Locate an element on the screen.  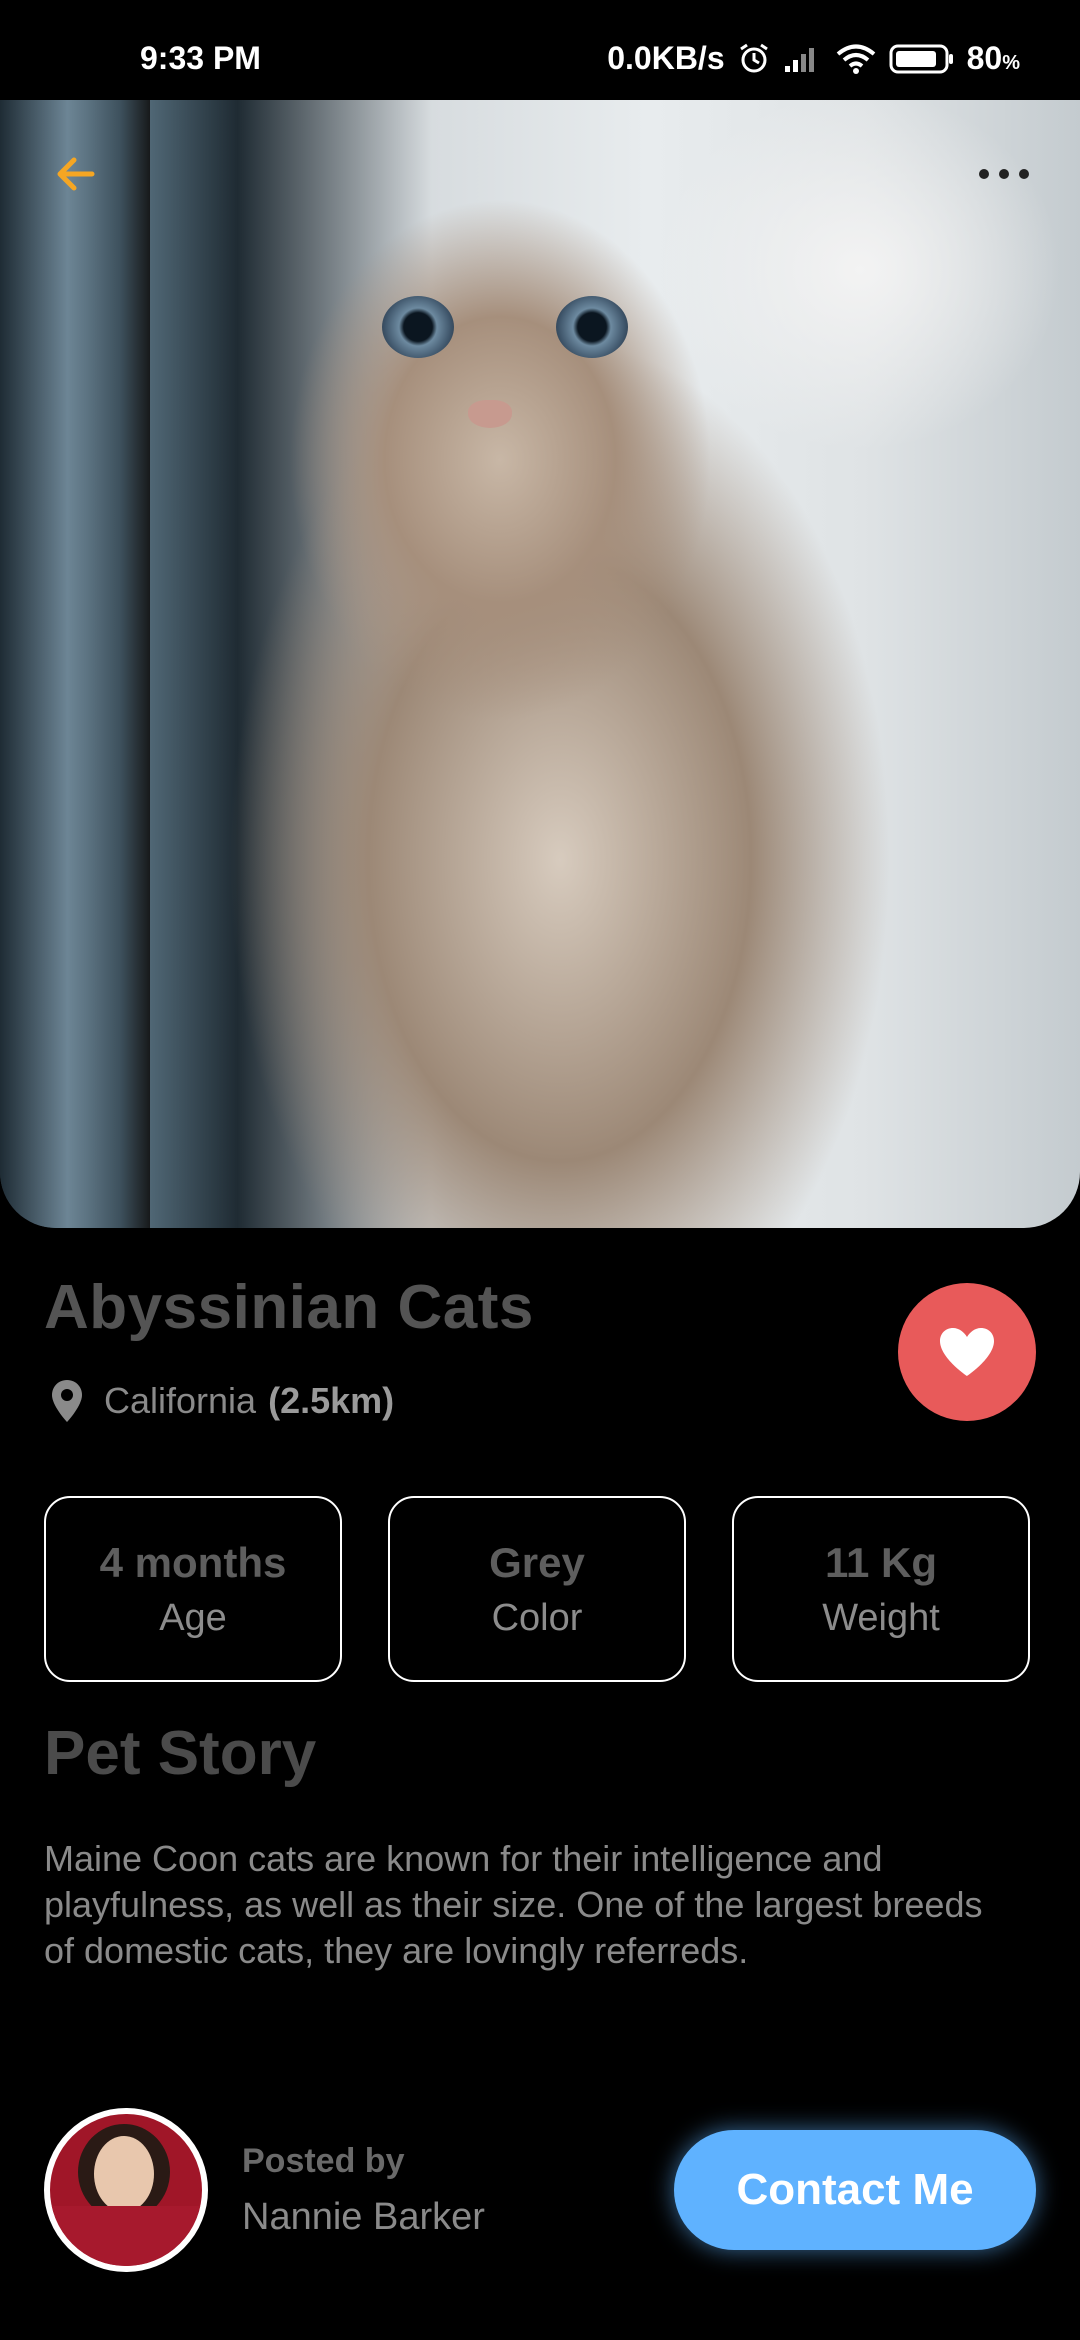
network-speed: 0.0KB/s is located at coordinates (666, 58).